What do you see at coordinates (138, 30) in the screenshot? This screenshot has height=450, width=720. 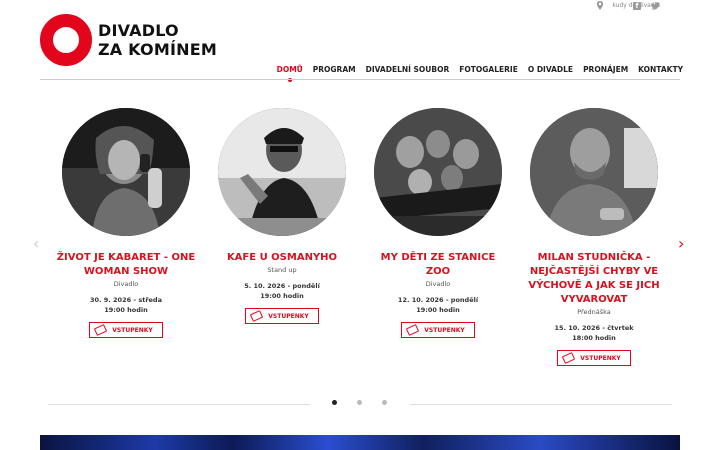 I see `logo-line-1: DIVADLO` at bounding box center [138, 30].